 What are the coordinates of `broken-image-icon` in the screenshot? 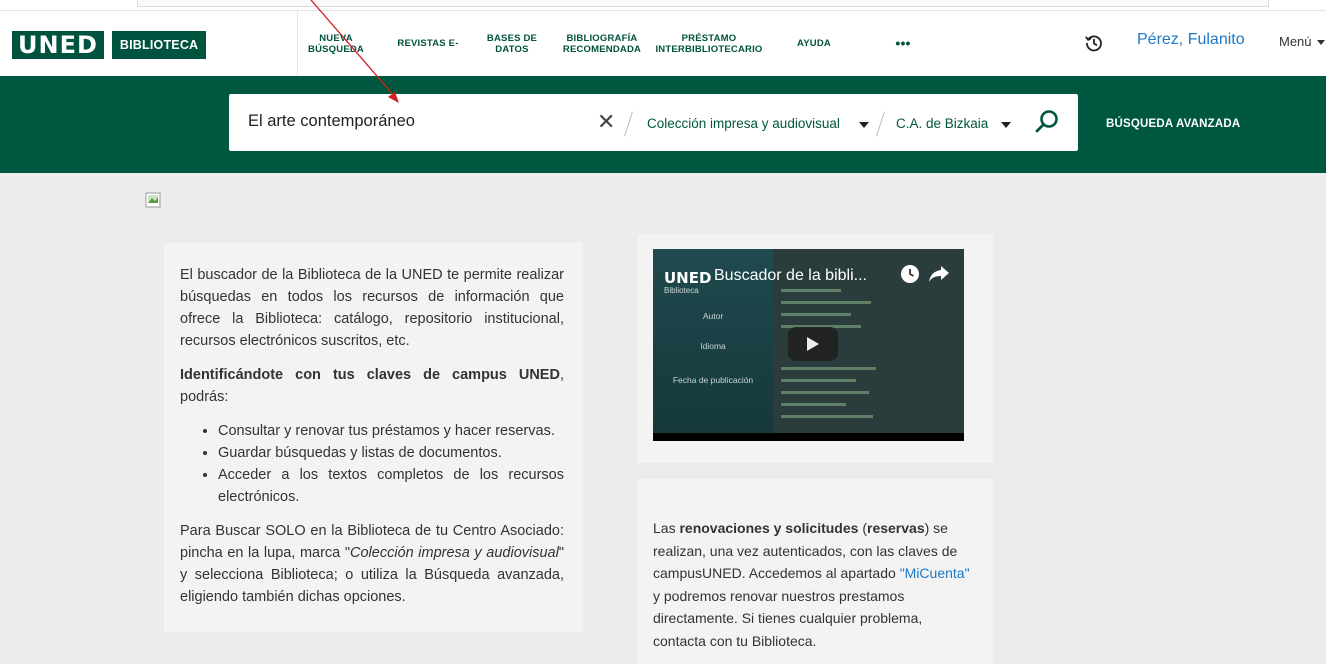 It's located at (153, 200).